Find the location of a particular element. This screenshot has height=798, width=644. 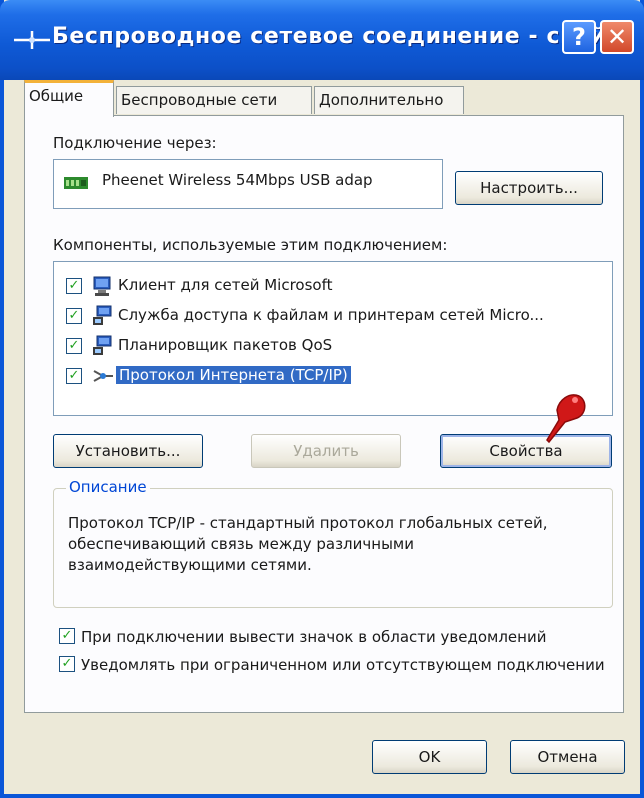

list-item: ✓ Протокол Интернета (TCP/IP) is located at coordinates (333, 376).